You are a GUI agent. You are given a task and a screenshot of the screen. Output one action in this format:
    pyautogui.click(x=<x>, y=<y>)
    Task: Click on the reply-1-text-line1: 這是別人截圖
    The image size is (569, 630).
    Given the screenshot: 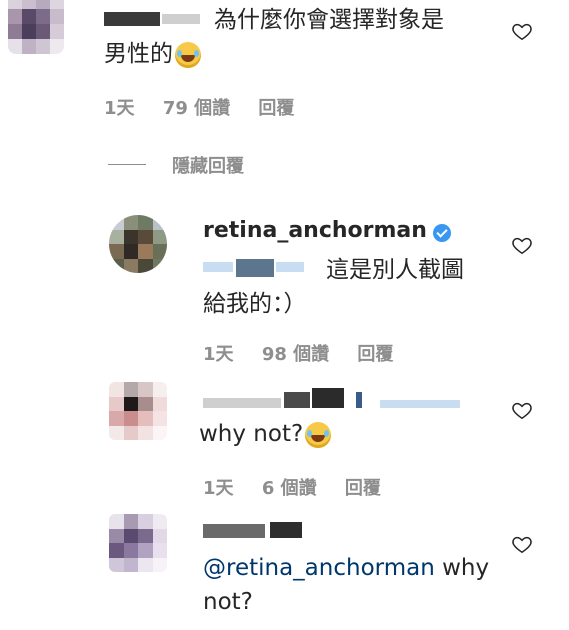 What is the action you would take?
    pyautogui.click(x=395, y=270)
    